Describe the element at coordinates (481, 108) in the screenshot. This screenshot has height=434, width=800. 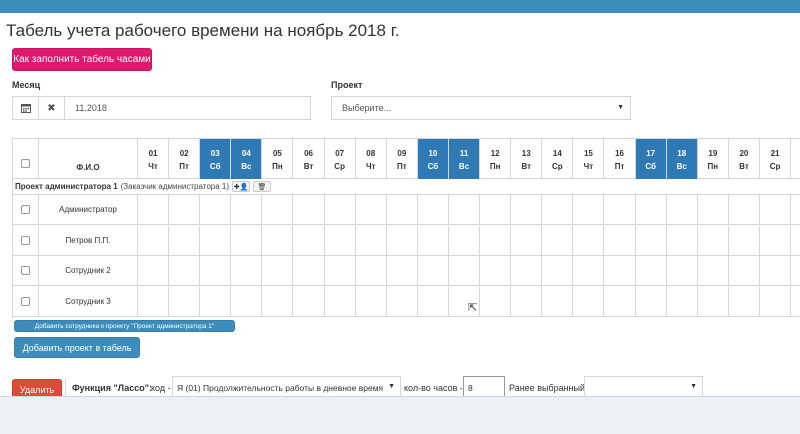
I see `project-select: Выберите... ▼` at that location.